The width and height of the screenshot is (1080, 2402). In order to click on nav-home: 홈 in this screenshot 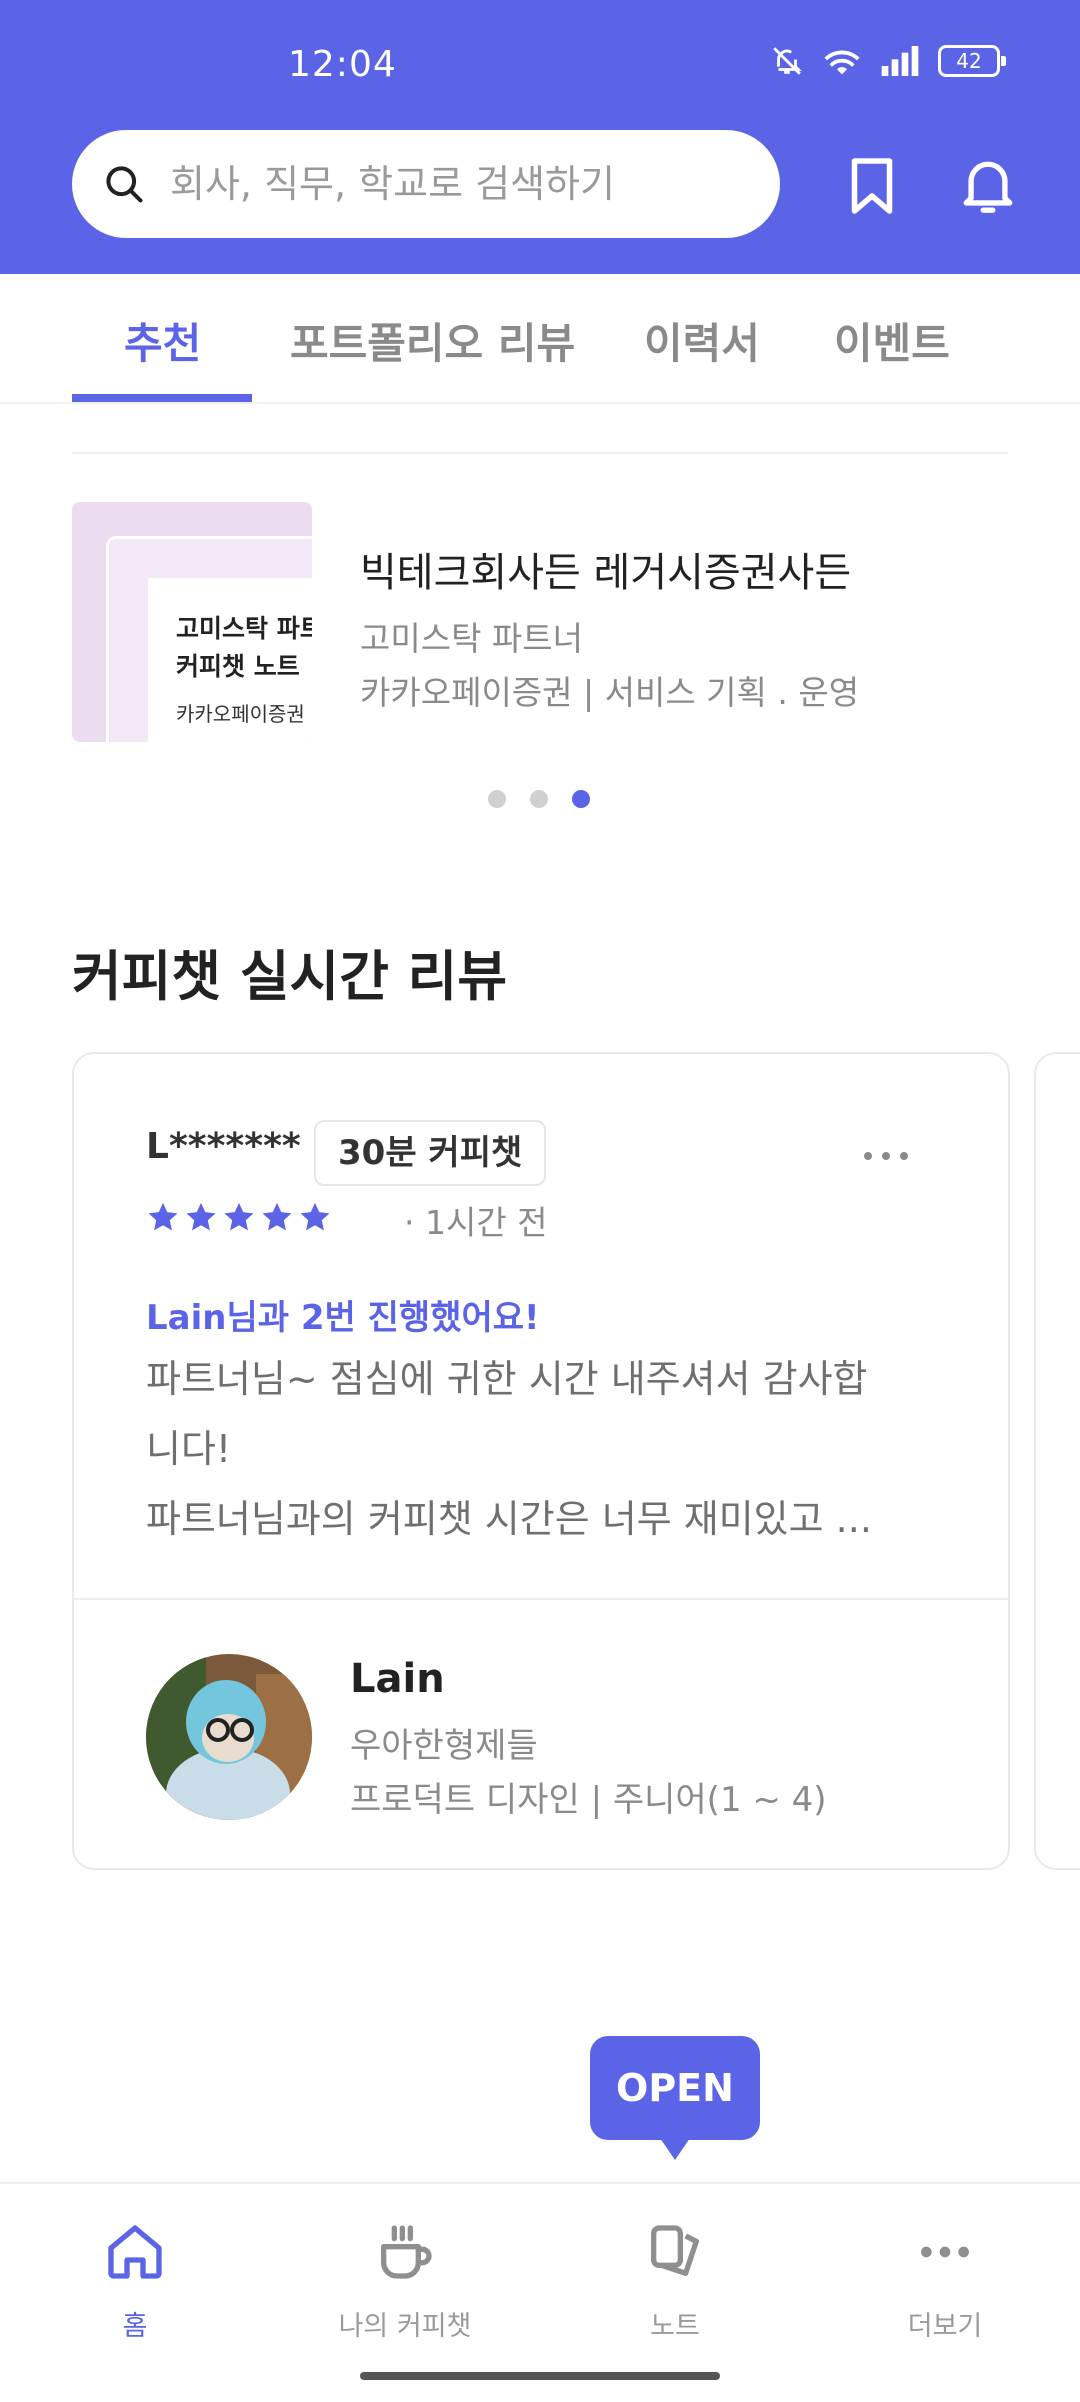, I will do `click(135, 2277)`.